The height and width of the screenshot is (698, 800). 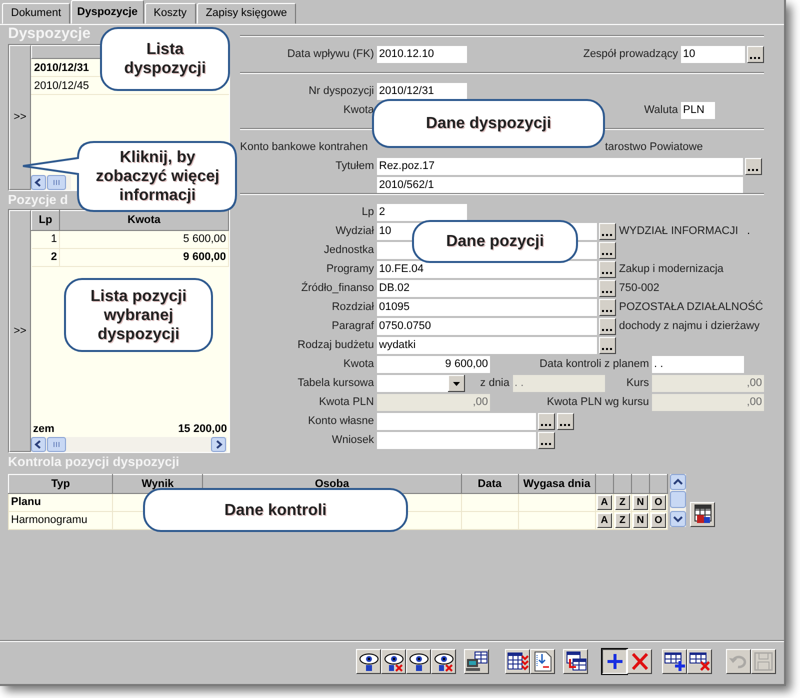 I want to click on toolbar-button, so click(x=614, y=661).